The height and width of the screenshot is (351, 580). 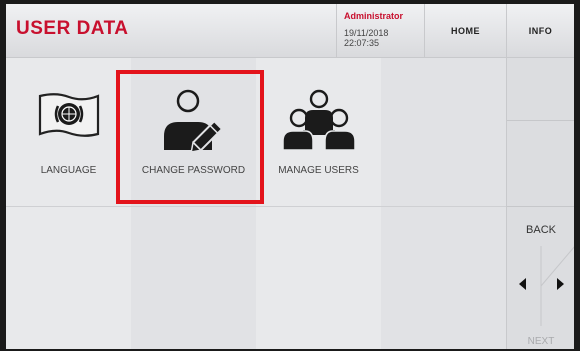 What do you see at coordinates (68, 170) in the screenshot?
I see `language-label: LANGUAGE` at bounding box center [68, 170].